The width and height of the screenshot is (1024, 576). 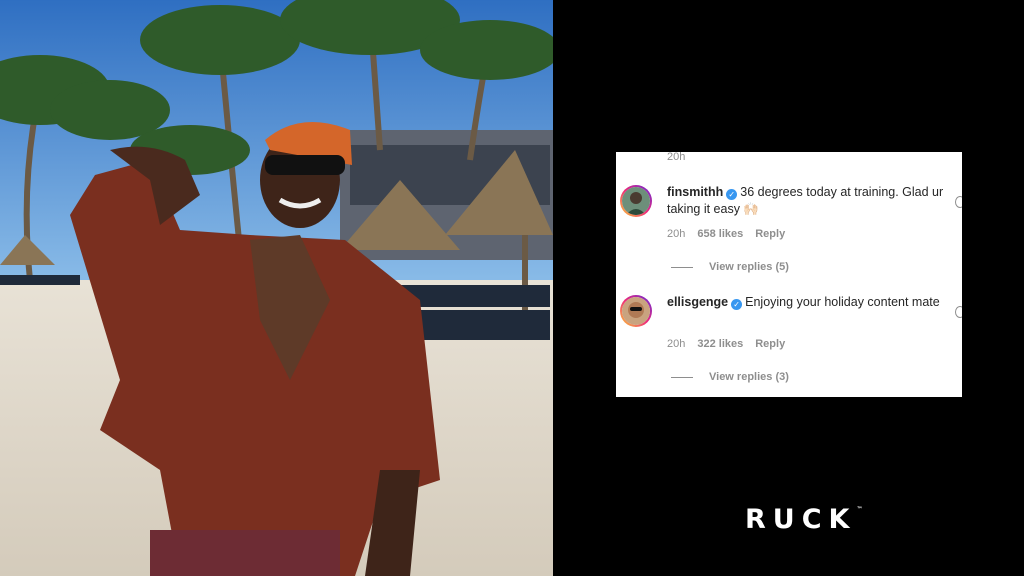 I want to click on comment-meta: 20h 322 likes Reply, so click(x=732, y=344).